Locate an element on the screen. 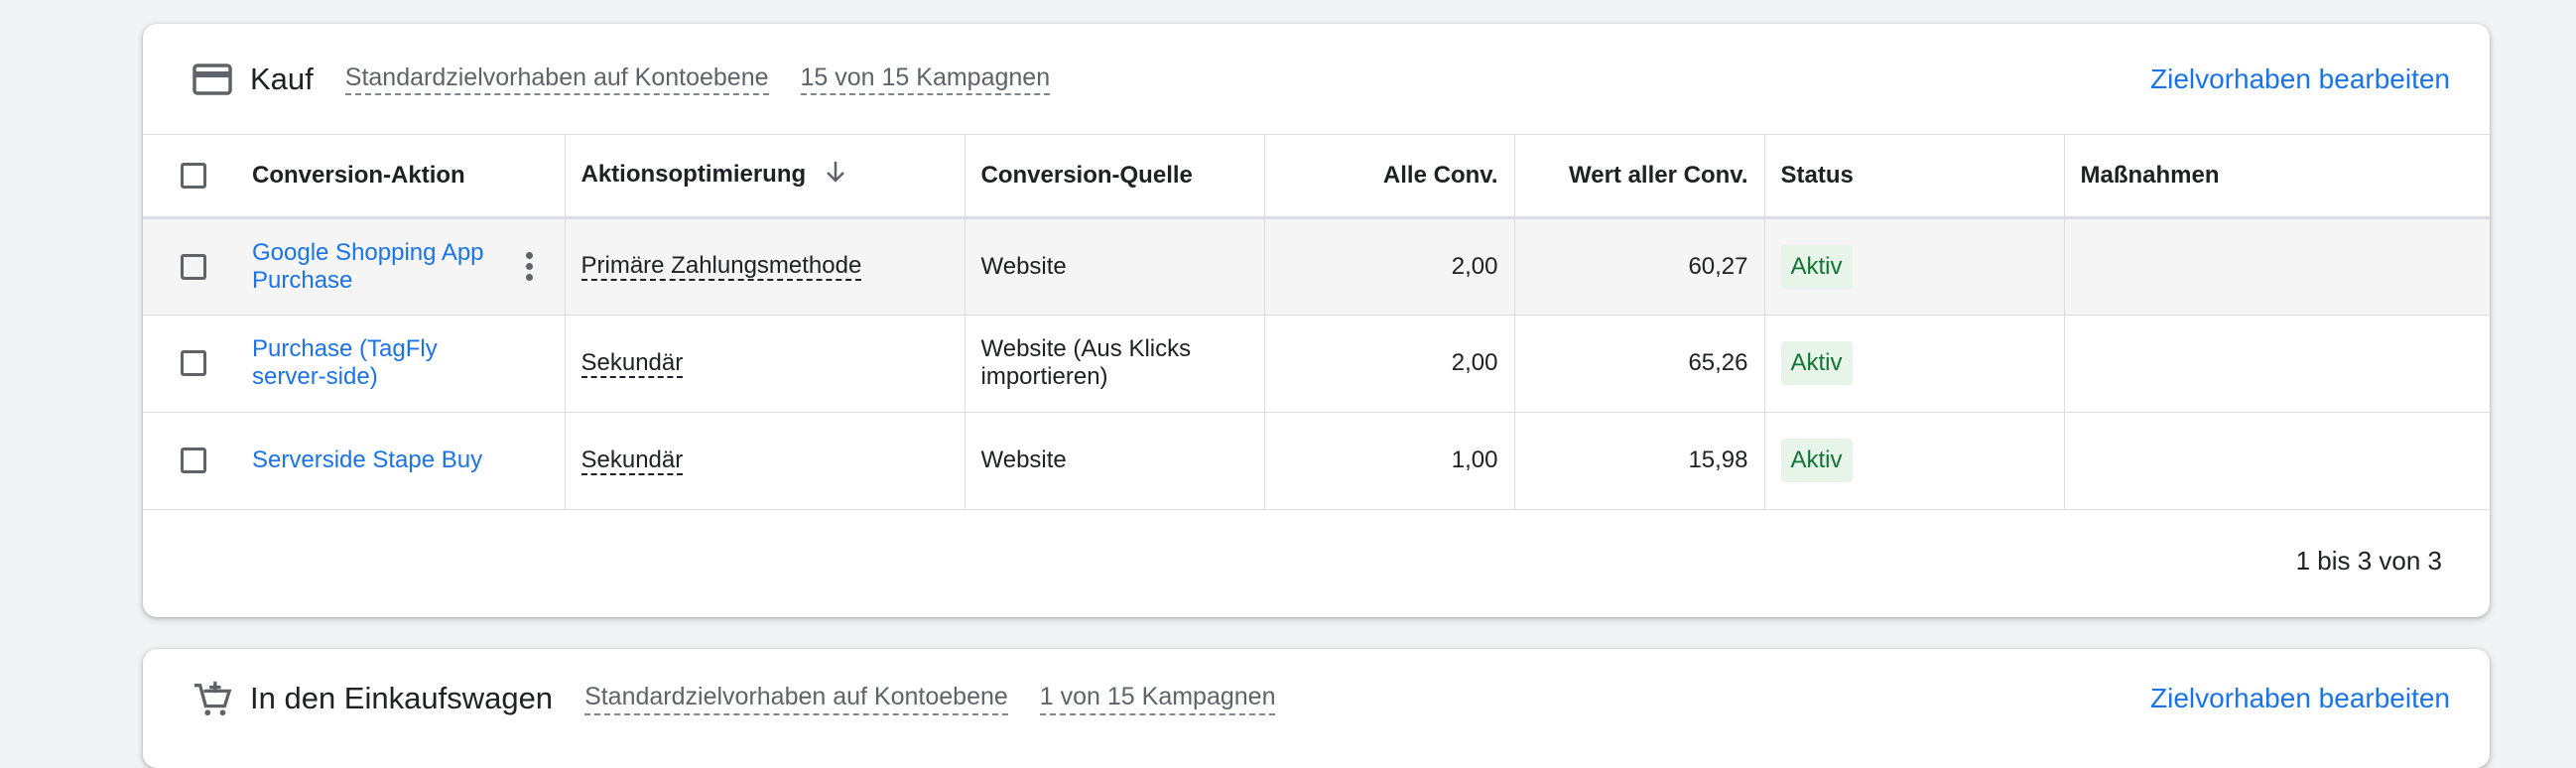 This screenshot has width=2576, height=768. column-header-actions: Maßnahmen is located at coordinates (2277, 177).